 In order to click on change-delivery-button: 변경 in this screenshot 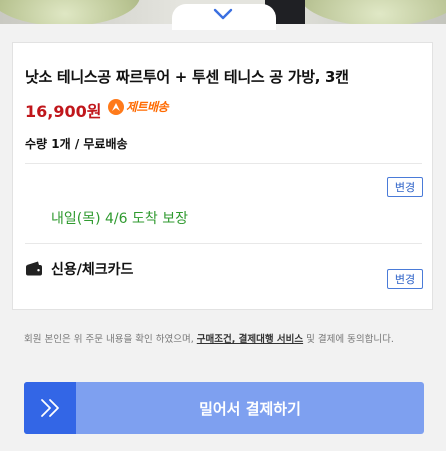, I will do `click(405, 187)`.